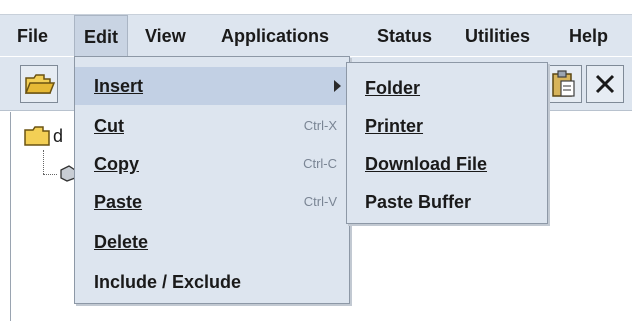  I want to click on copy-label: Copy, so click(116, 164).